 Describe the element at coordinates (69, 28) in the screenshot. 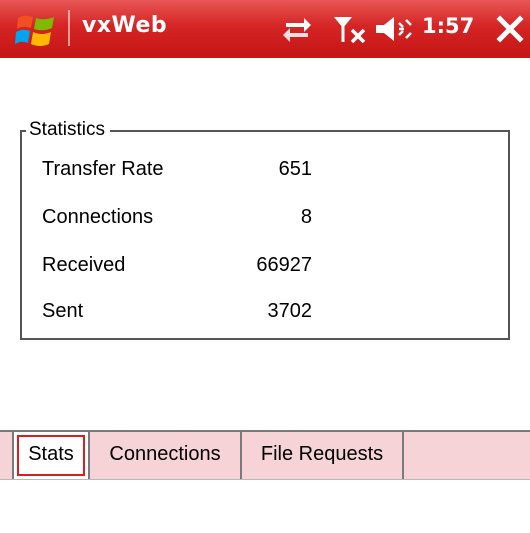

I see `title-separator` at that location.